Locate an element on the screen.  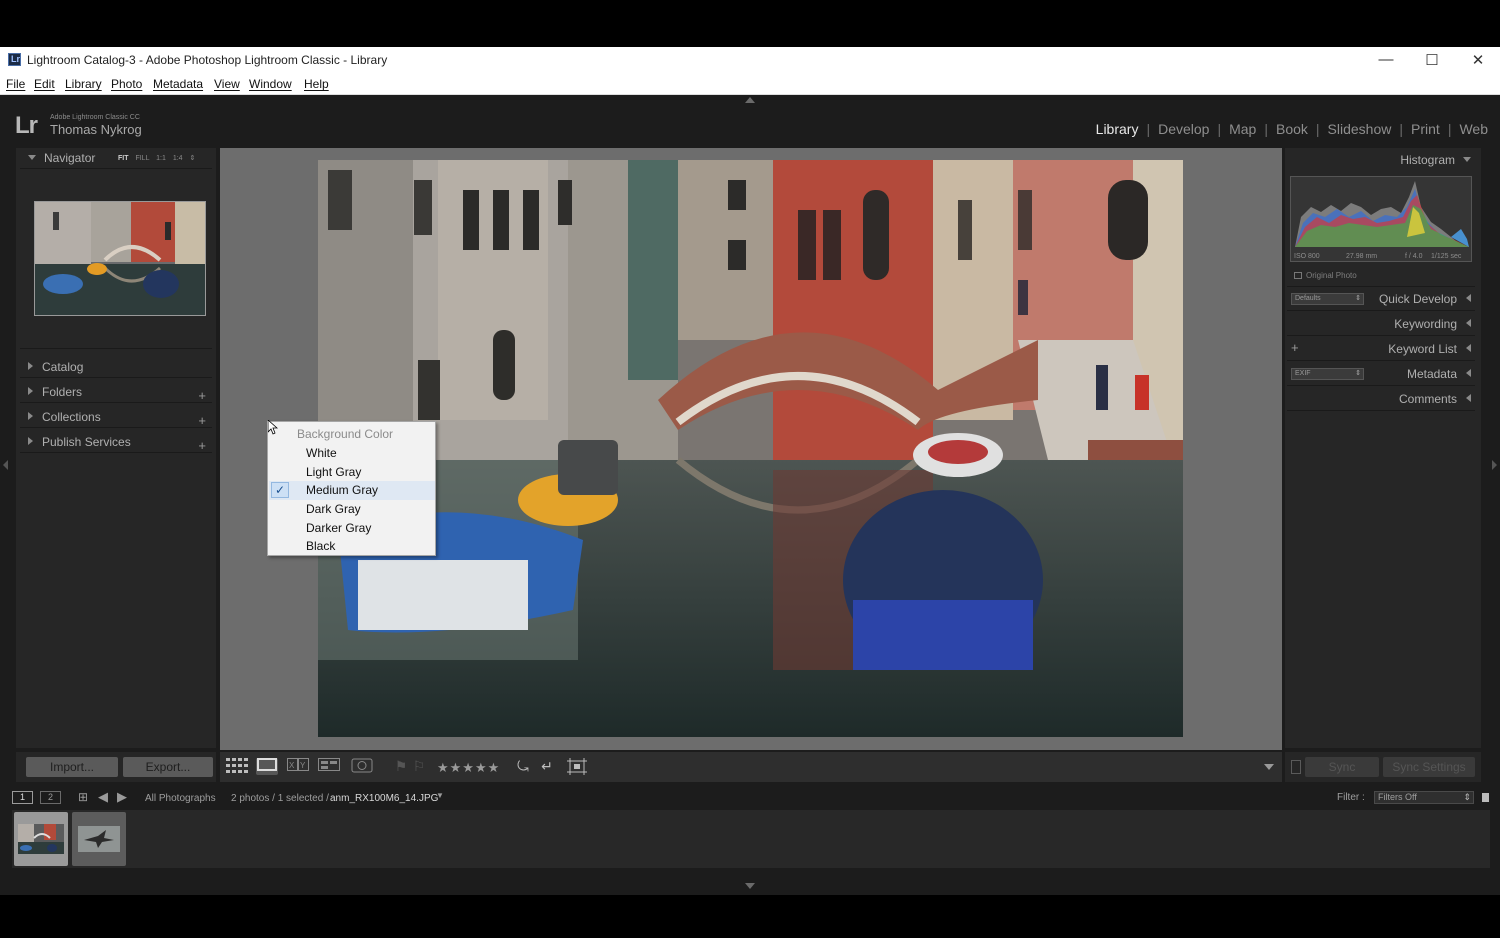
minimize-button: — is located at coordinates (1386, 59).